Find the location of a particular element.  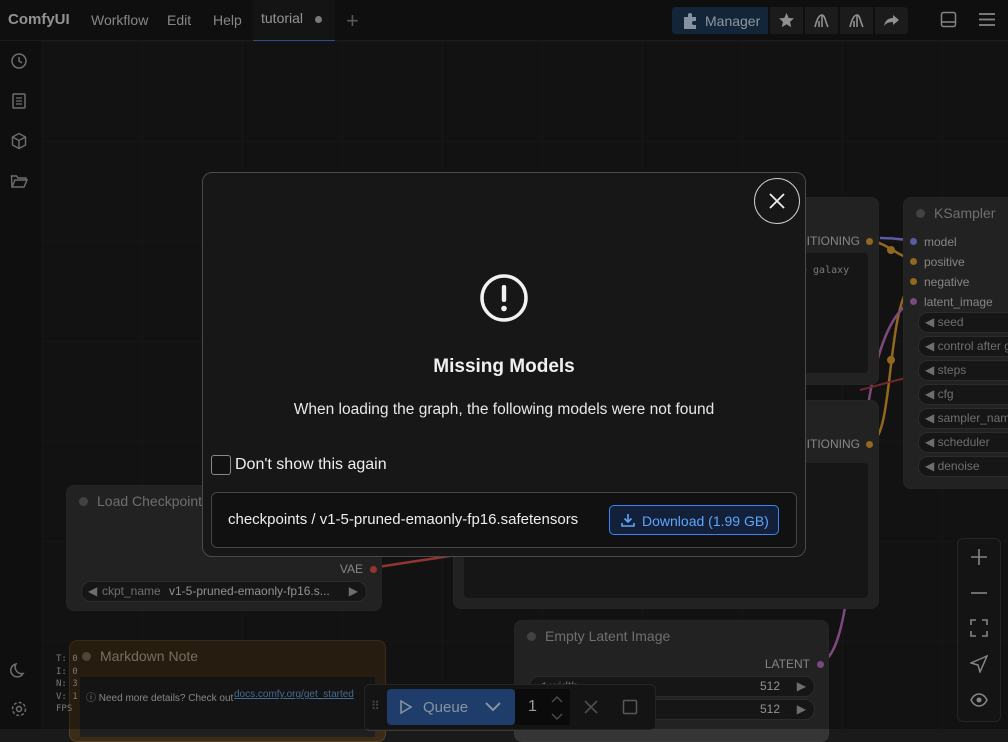

download-icon is located at coordinates (628, 520).